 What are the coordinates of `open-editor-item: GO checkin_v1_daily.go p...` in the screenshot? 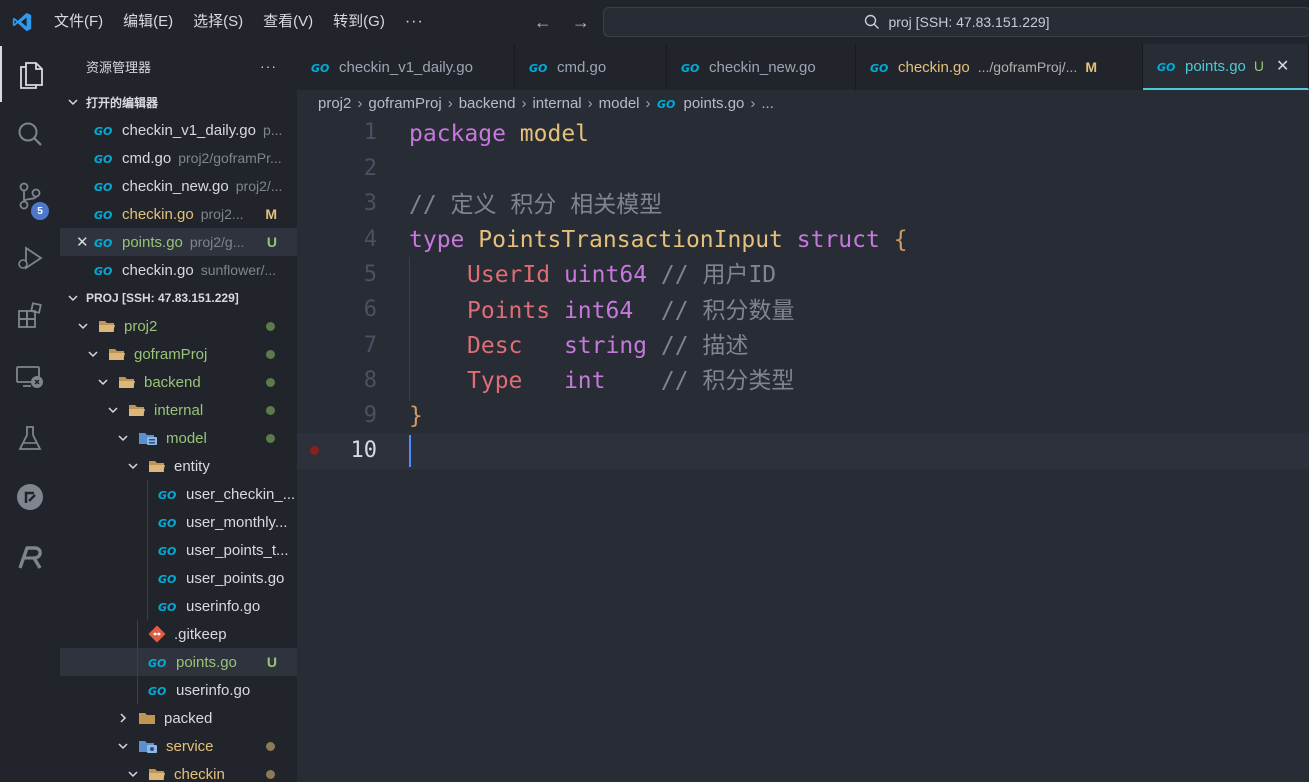 It's located at (178, 130).